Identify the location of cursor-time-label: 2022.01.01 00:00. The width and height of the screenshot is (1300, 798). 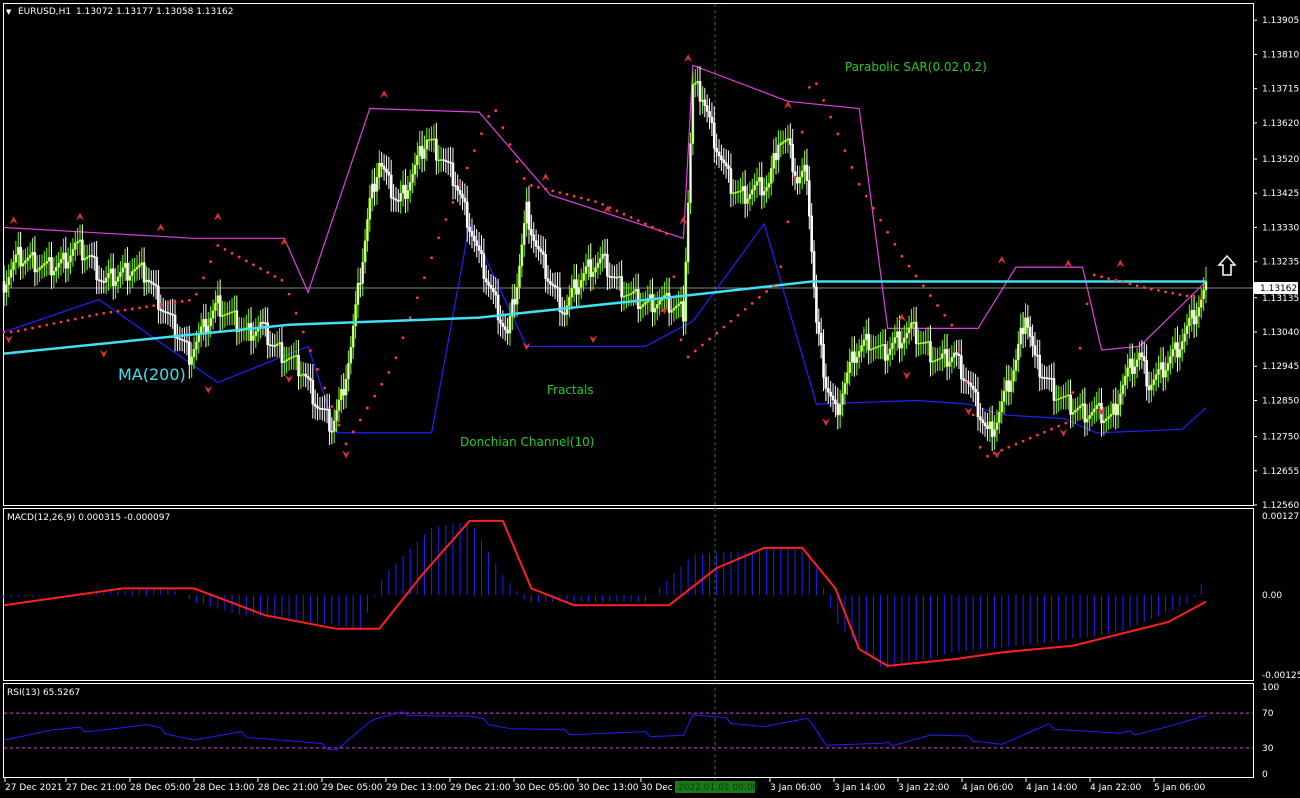
(718, 788).